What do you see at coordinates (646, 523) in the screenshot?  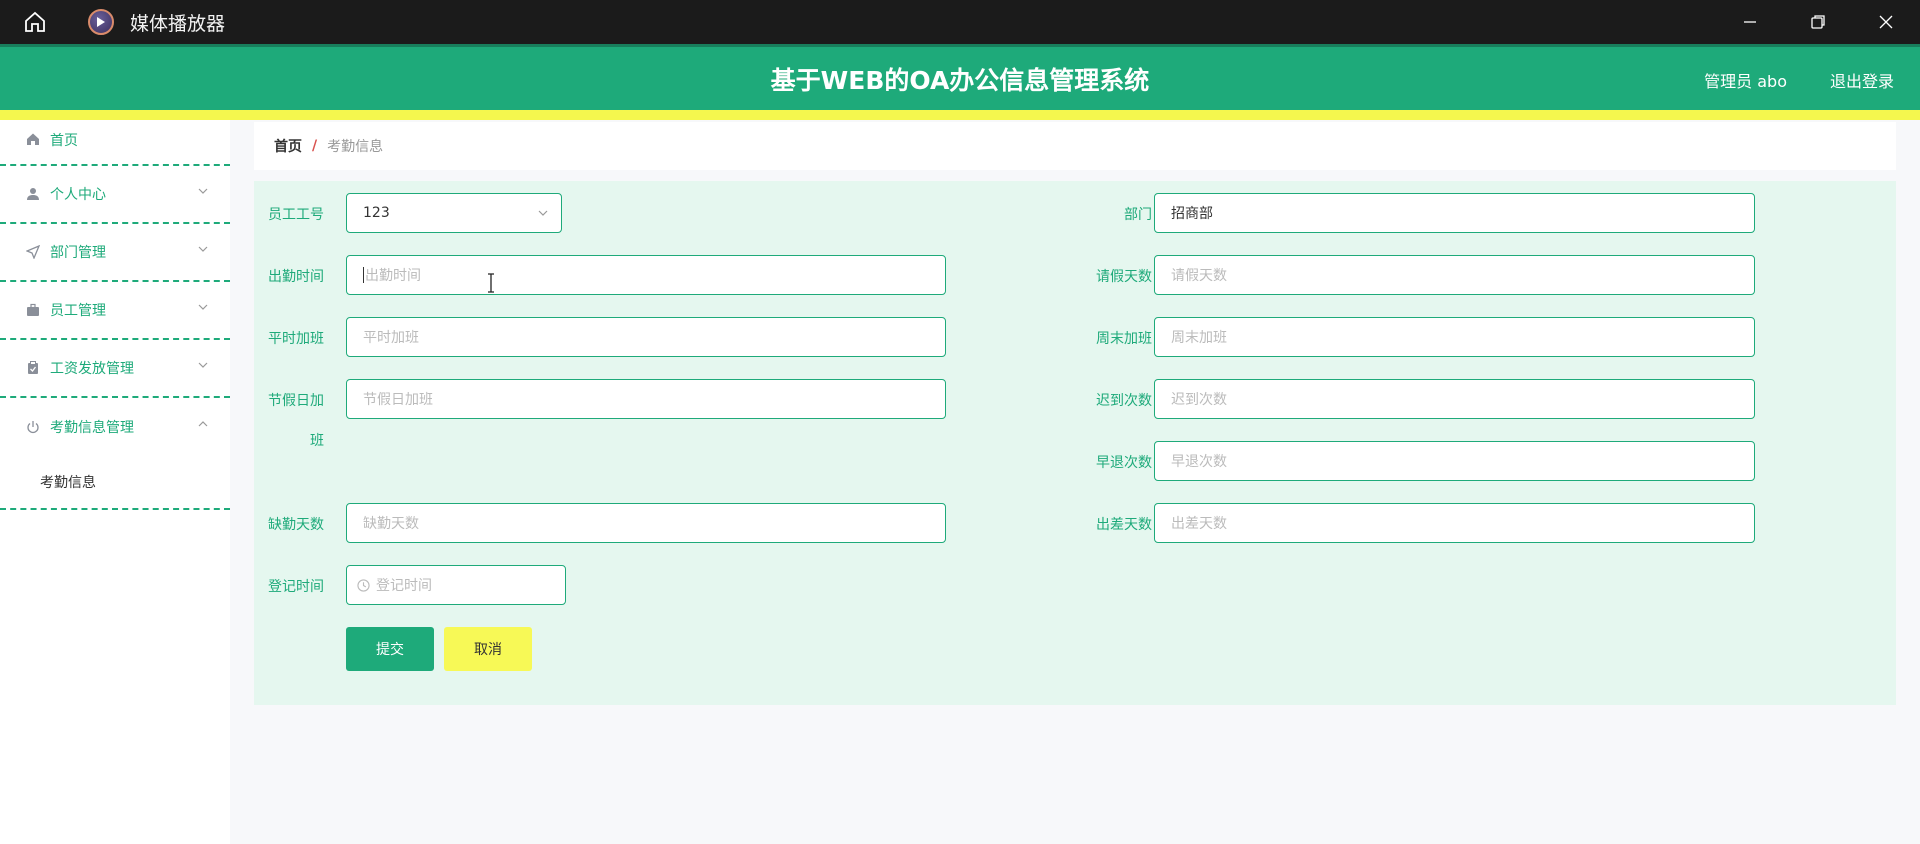 I see `absent-days-input: 缺勤天数` at bounding box center [646, 523].